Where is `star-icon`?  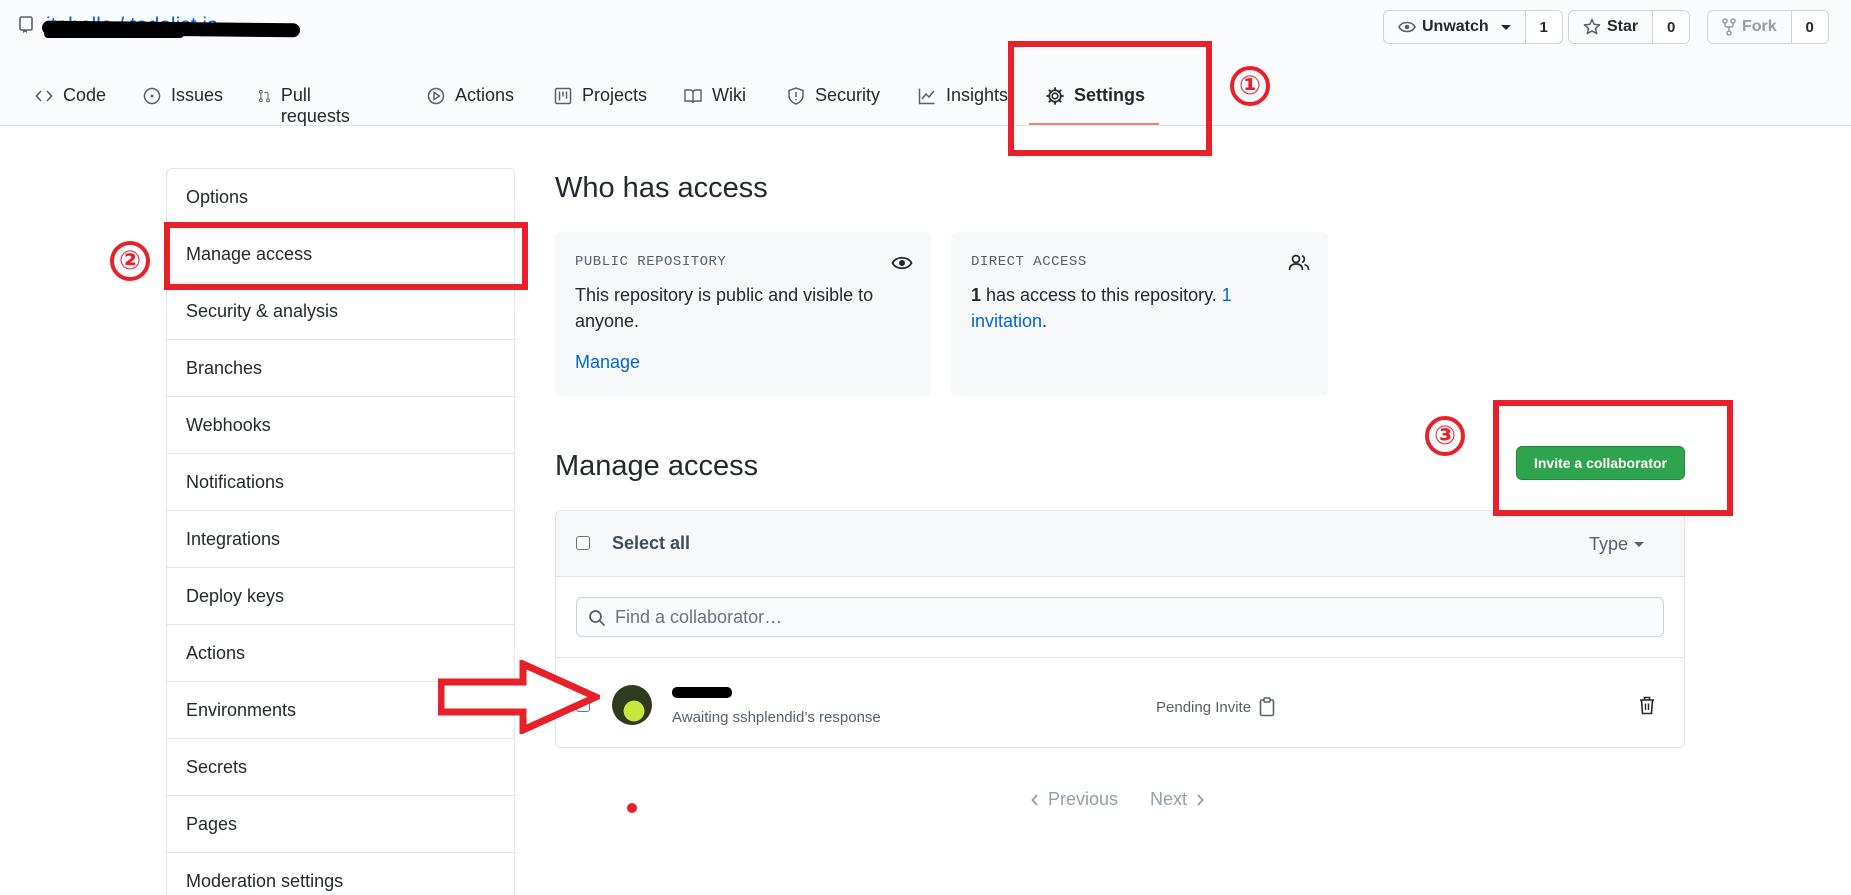
star-icon is located at coordinates (1592, 26).